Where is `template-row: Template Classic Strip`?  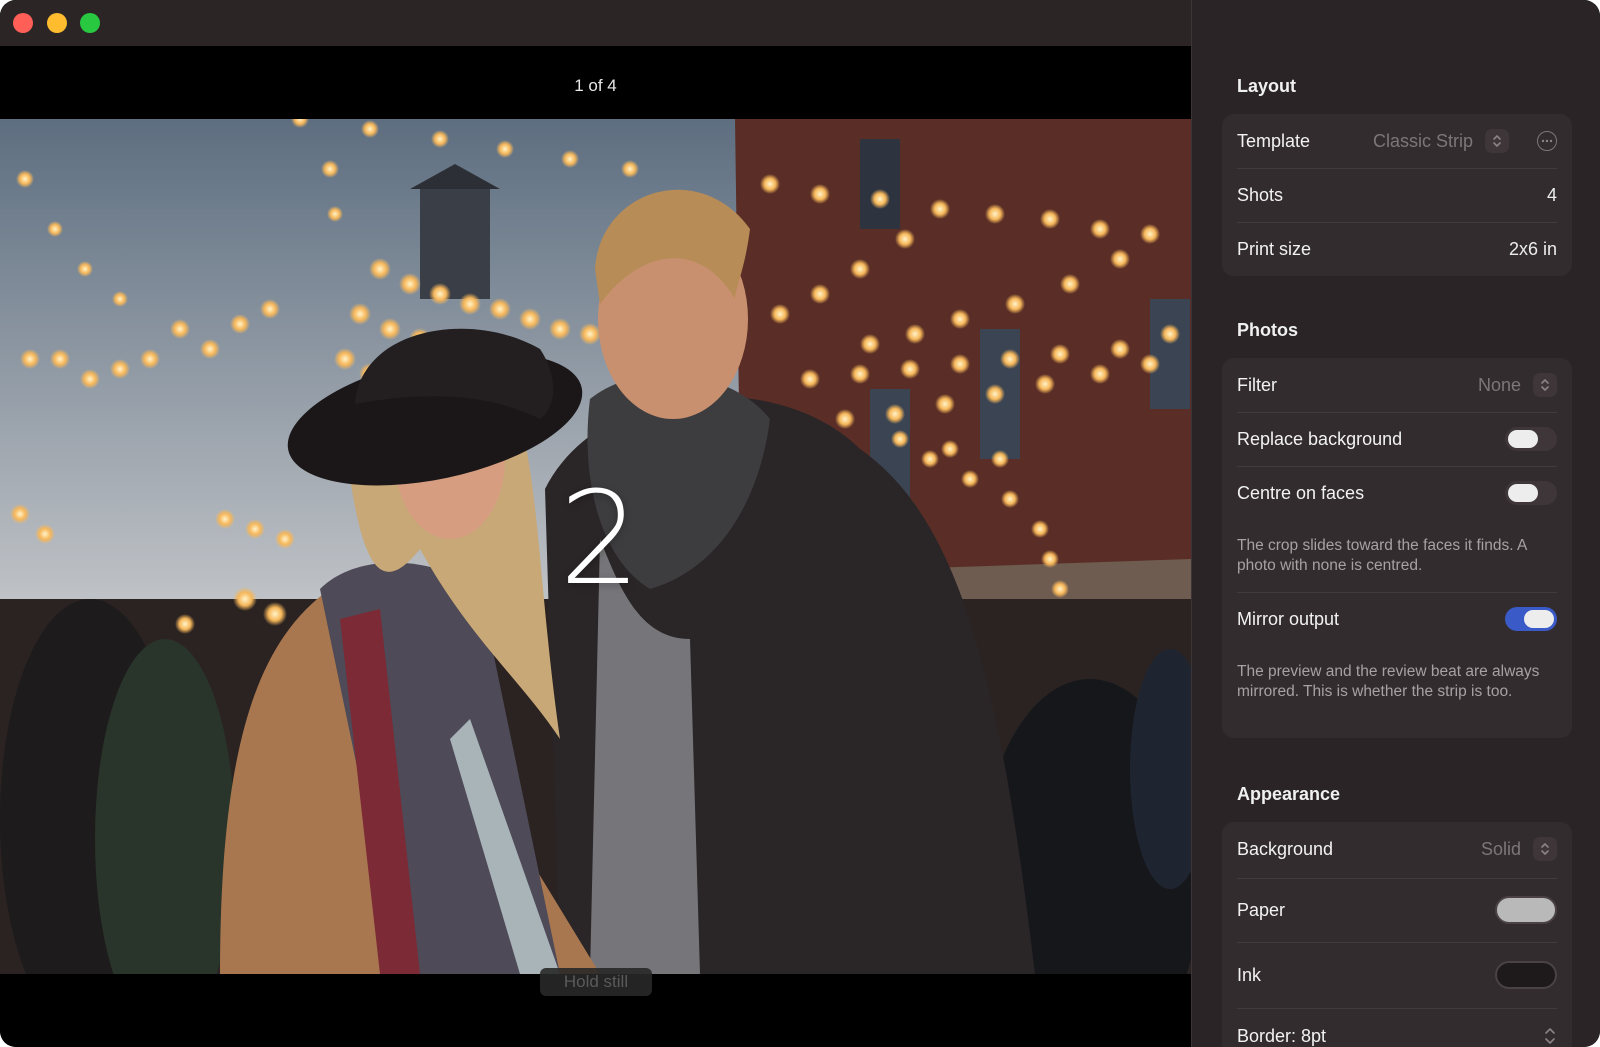 template-row: Template Classic Strip is located at coordinates (1397, 141).